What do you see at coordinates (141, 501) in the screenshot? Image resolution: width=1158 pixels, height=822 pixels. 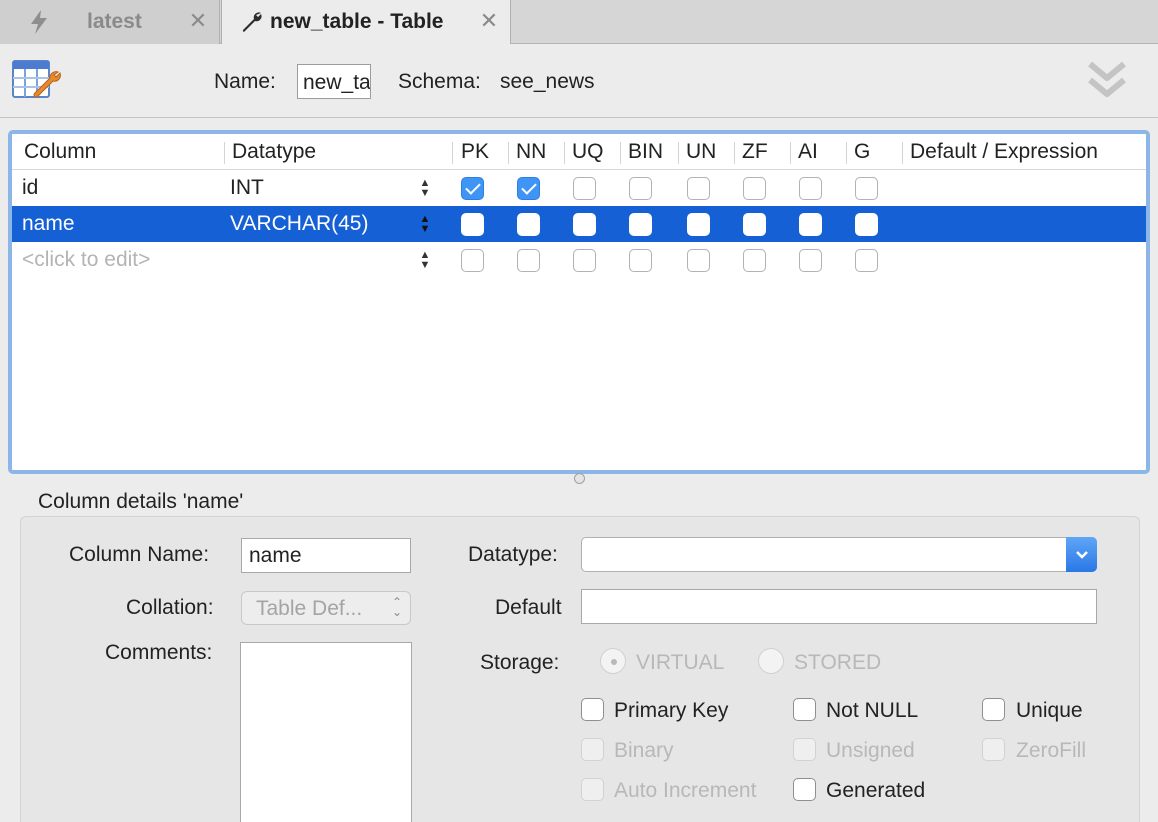 I see `column-details-title: Column details 'name'` at bounding box center [141, 501].